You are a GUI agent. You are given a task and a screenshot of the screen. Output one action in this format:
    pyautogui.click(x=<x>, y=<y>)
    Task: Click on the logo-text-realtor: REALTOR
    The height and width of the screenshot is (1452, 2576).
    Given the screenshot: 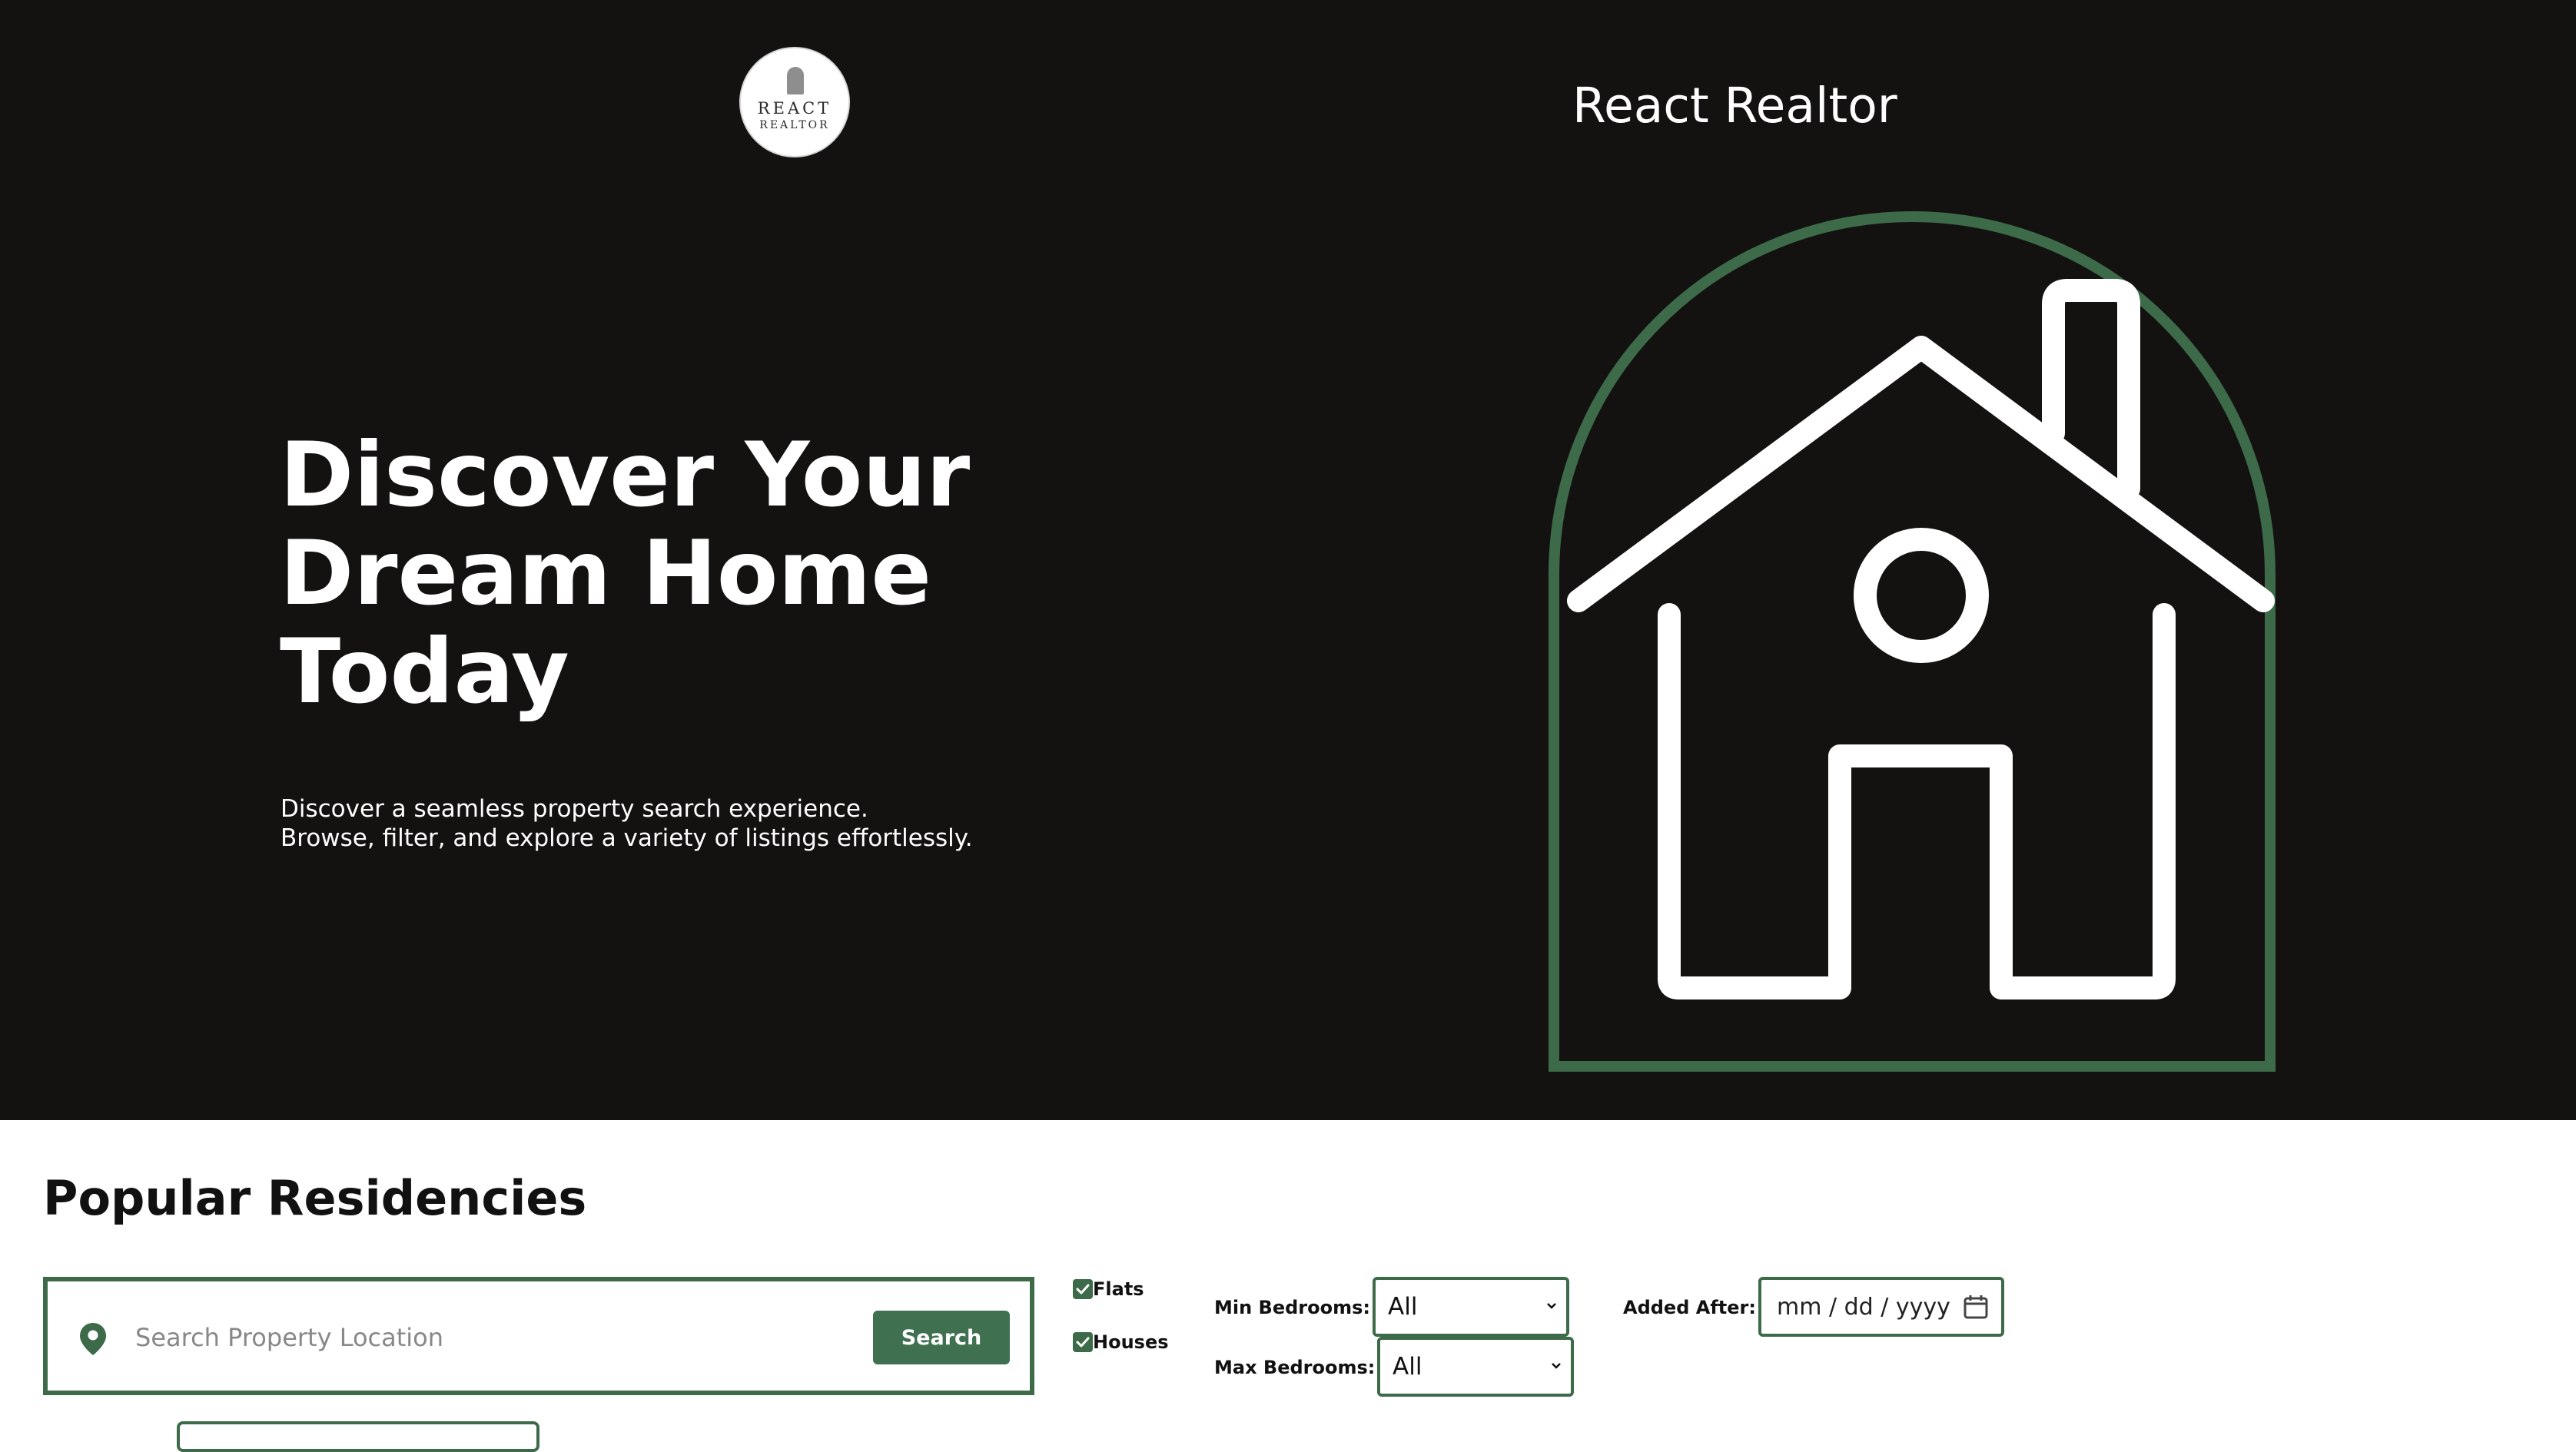 What is the action you would take?
    pyautogui.click(x=794, y=125)
    